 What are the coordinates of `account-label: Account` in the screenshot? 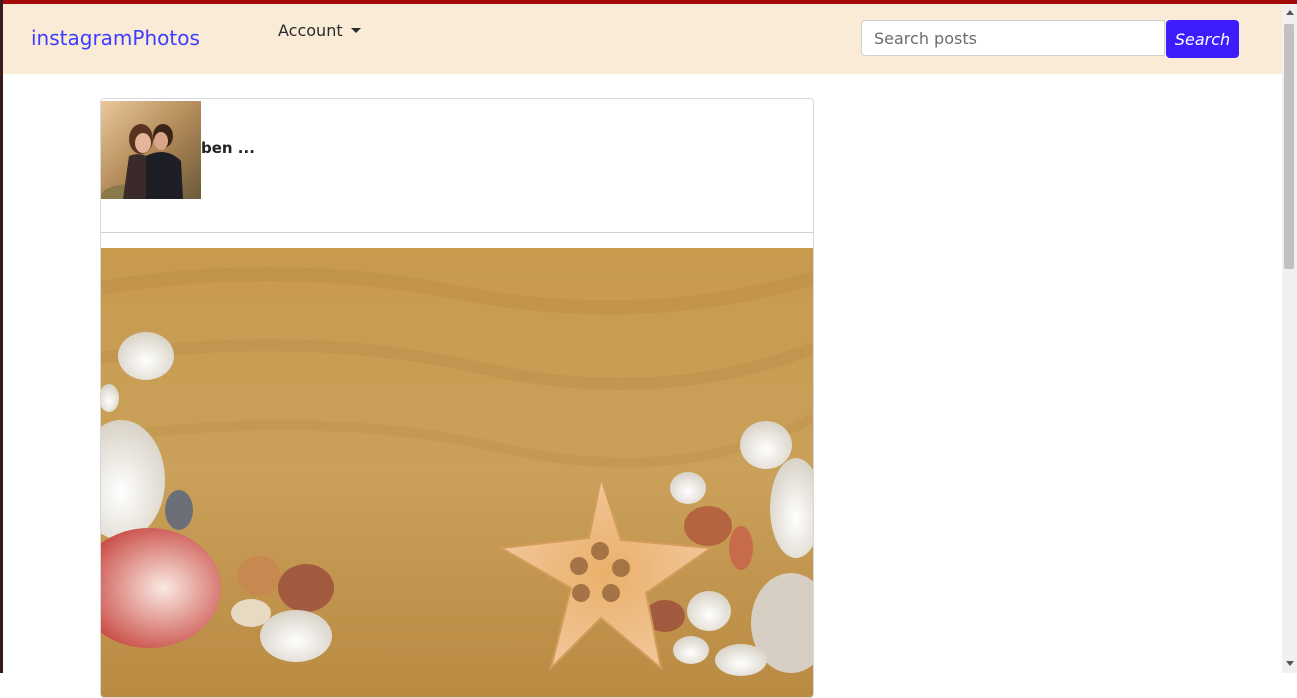 It's located at (310, 30).